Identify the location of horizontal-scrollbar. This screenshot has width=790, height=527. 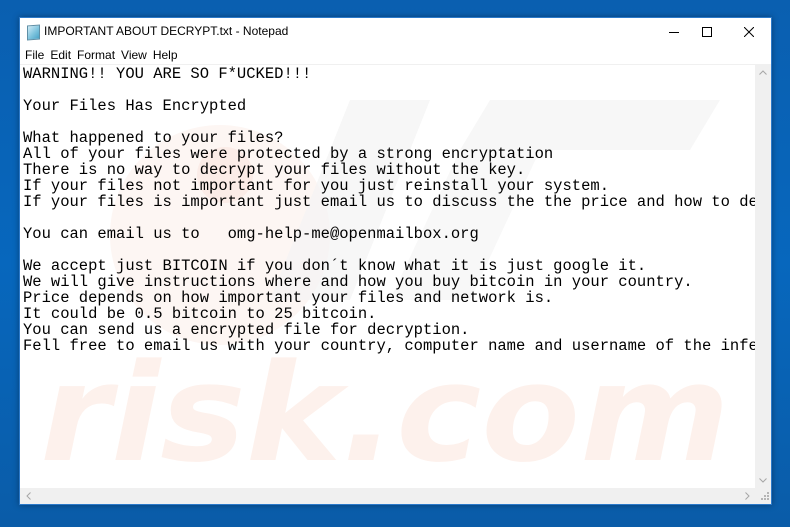
(387, 496).